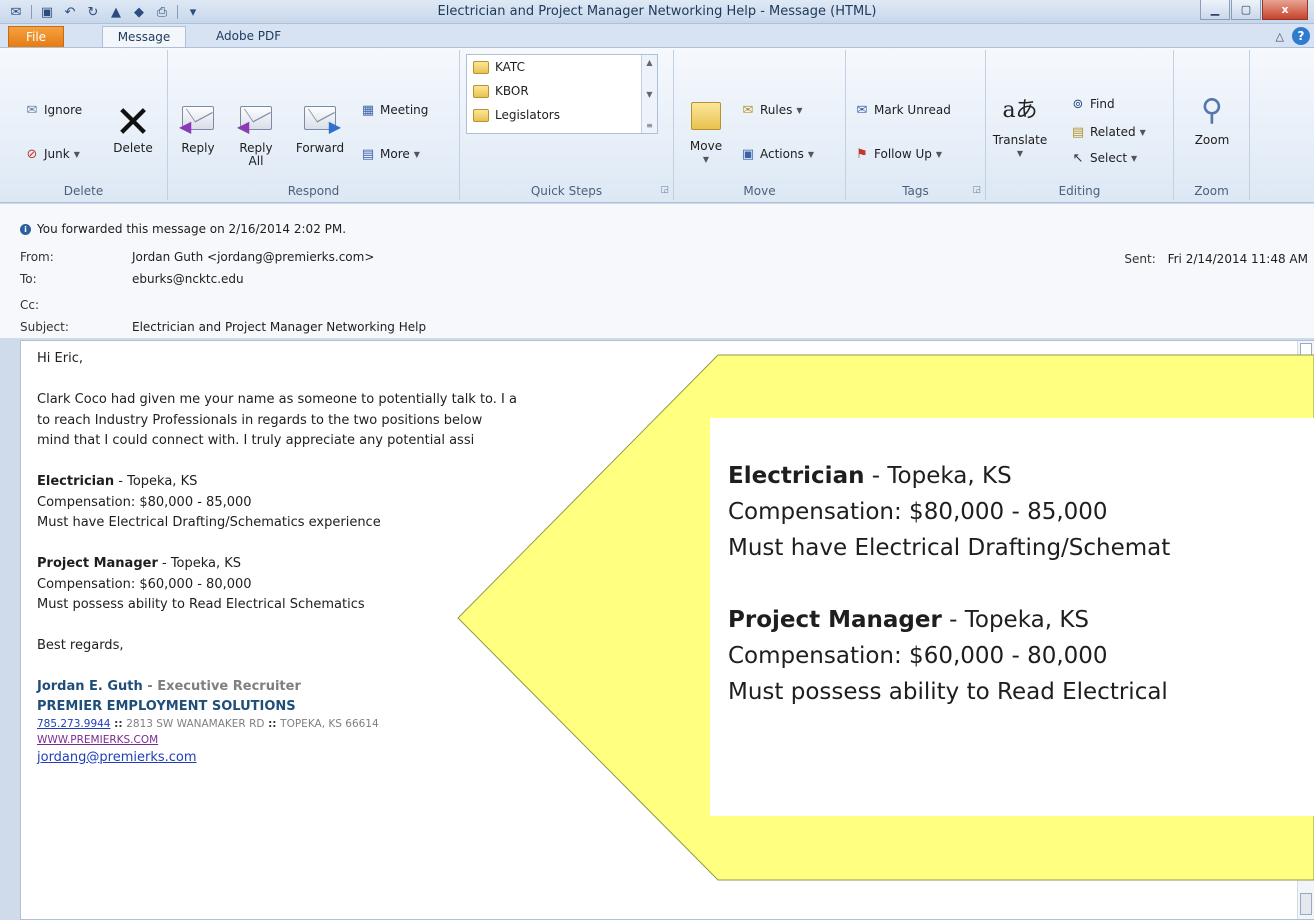 The height and width of the screenshot is (920, 1314). I want to click on maximize-icon: ▢, so click(1246, 9).